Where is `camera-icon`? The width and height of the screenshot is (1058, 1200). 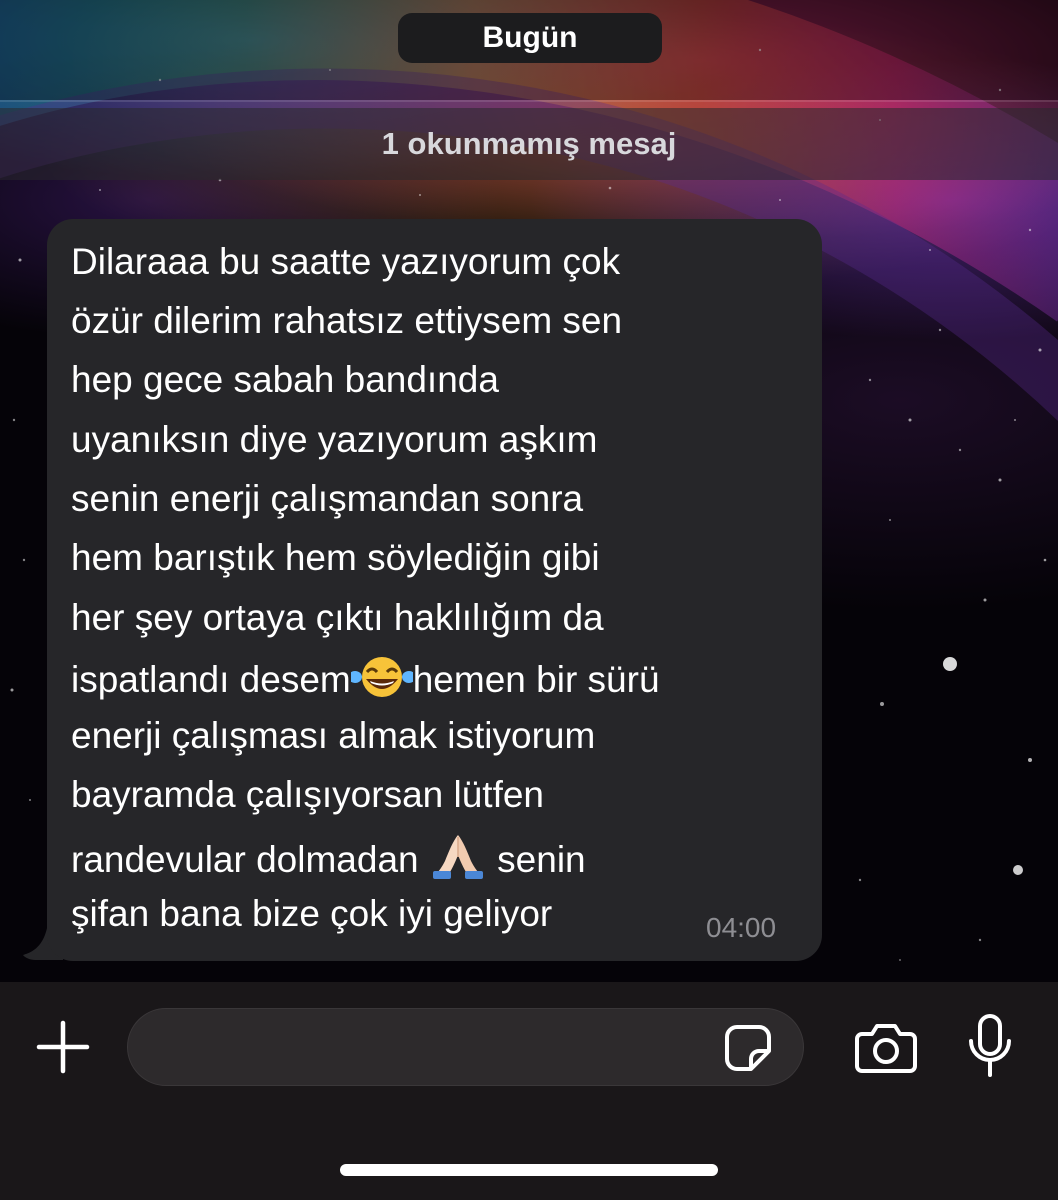 camera-icon is located at coordinates (886, 1048).